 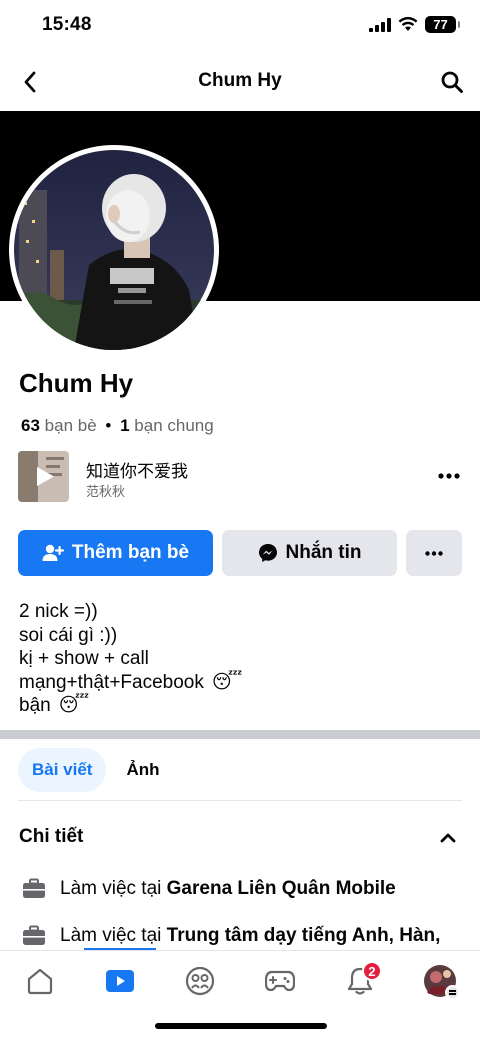 What do you see at coordinates (120, 949) in the screenshot?
I see `active-tab-indicator` at bounding box center [120, 949].